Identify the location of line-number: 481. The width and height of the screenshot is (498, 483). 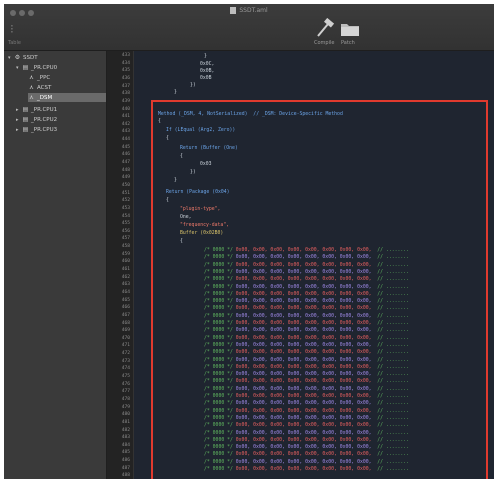
(125, 422).